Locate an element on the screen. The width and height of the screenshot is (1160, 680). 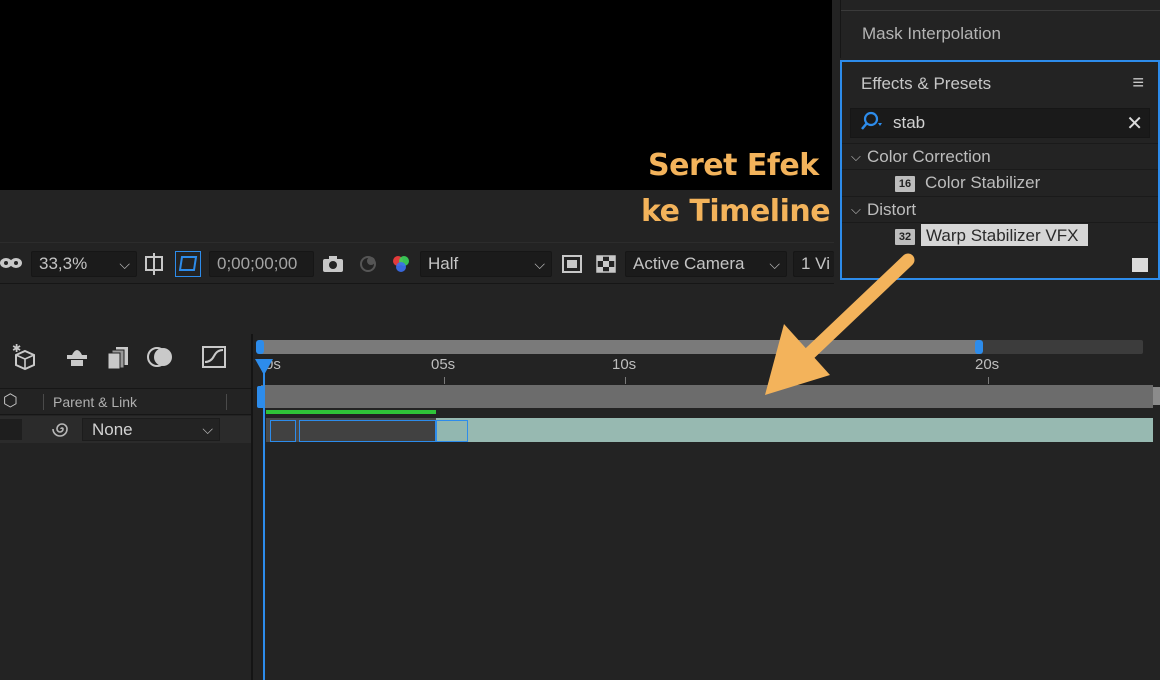
category-color-correction: ⌵ Color Correction is located at coordinates (1000, 156).